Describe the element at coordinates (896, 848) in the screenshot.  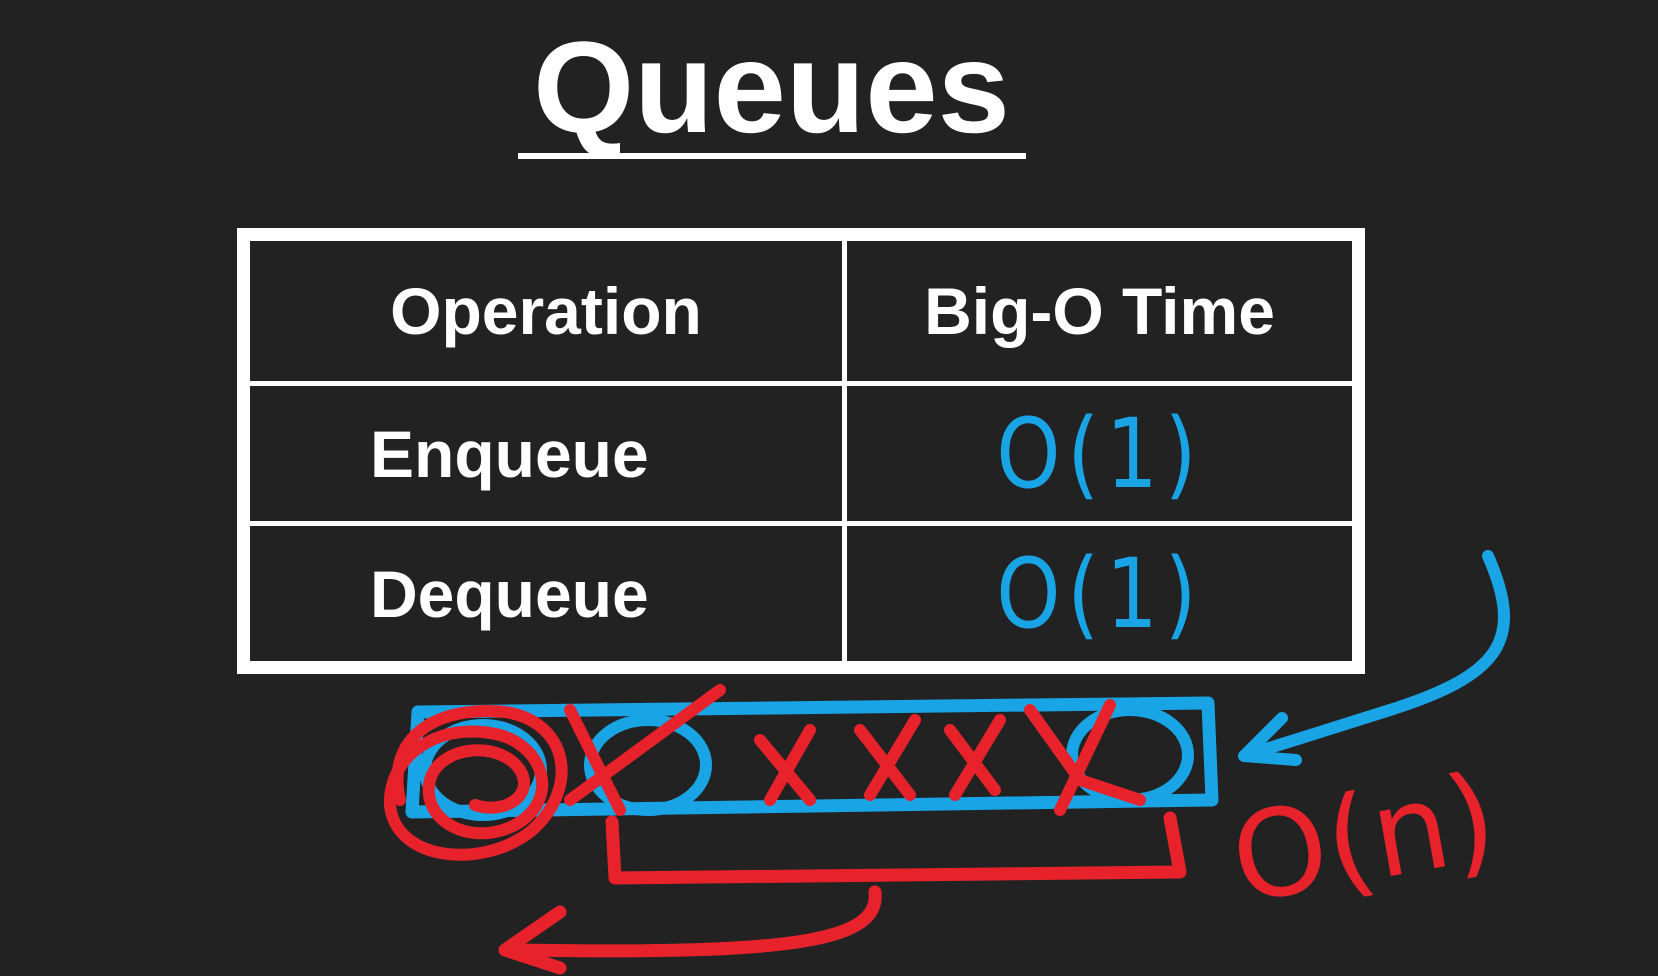
I see `shift-bracket` at that location.